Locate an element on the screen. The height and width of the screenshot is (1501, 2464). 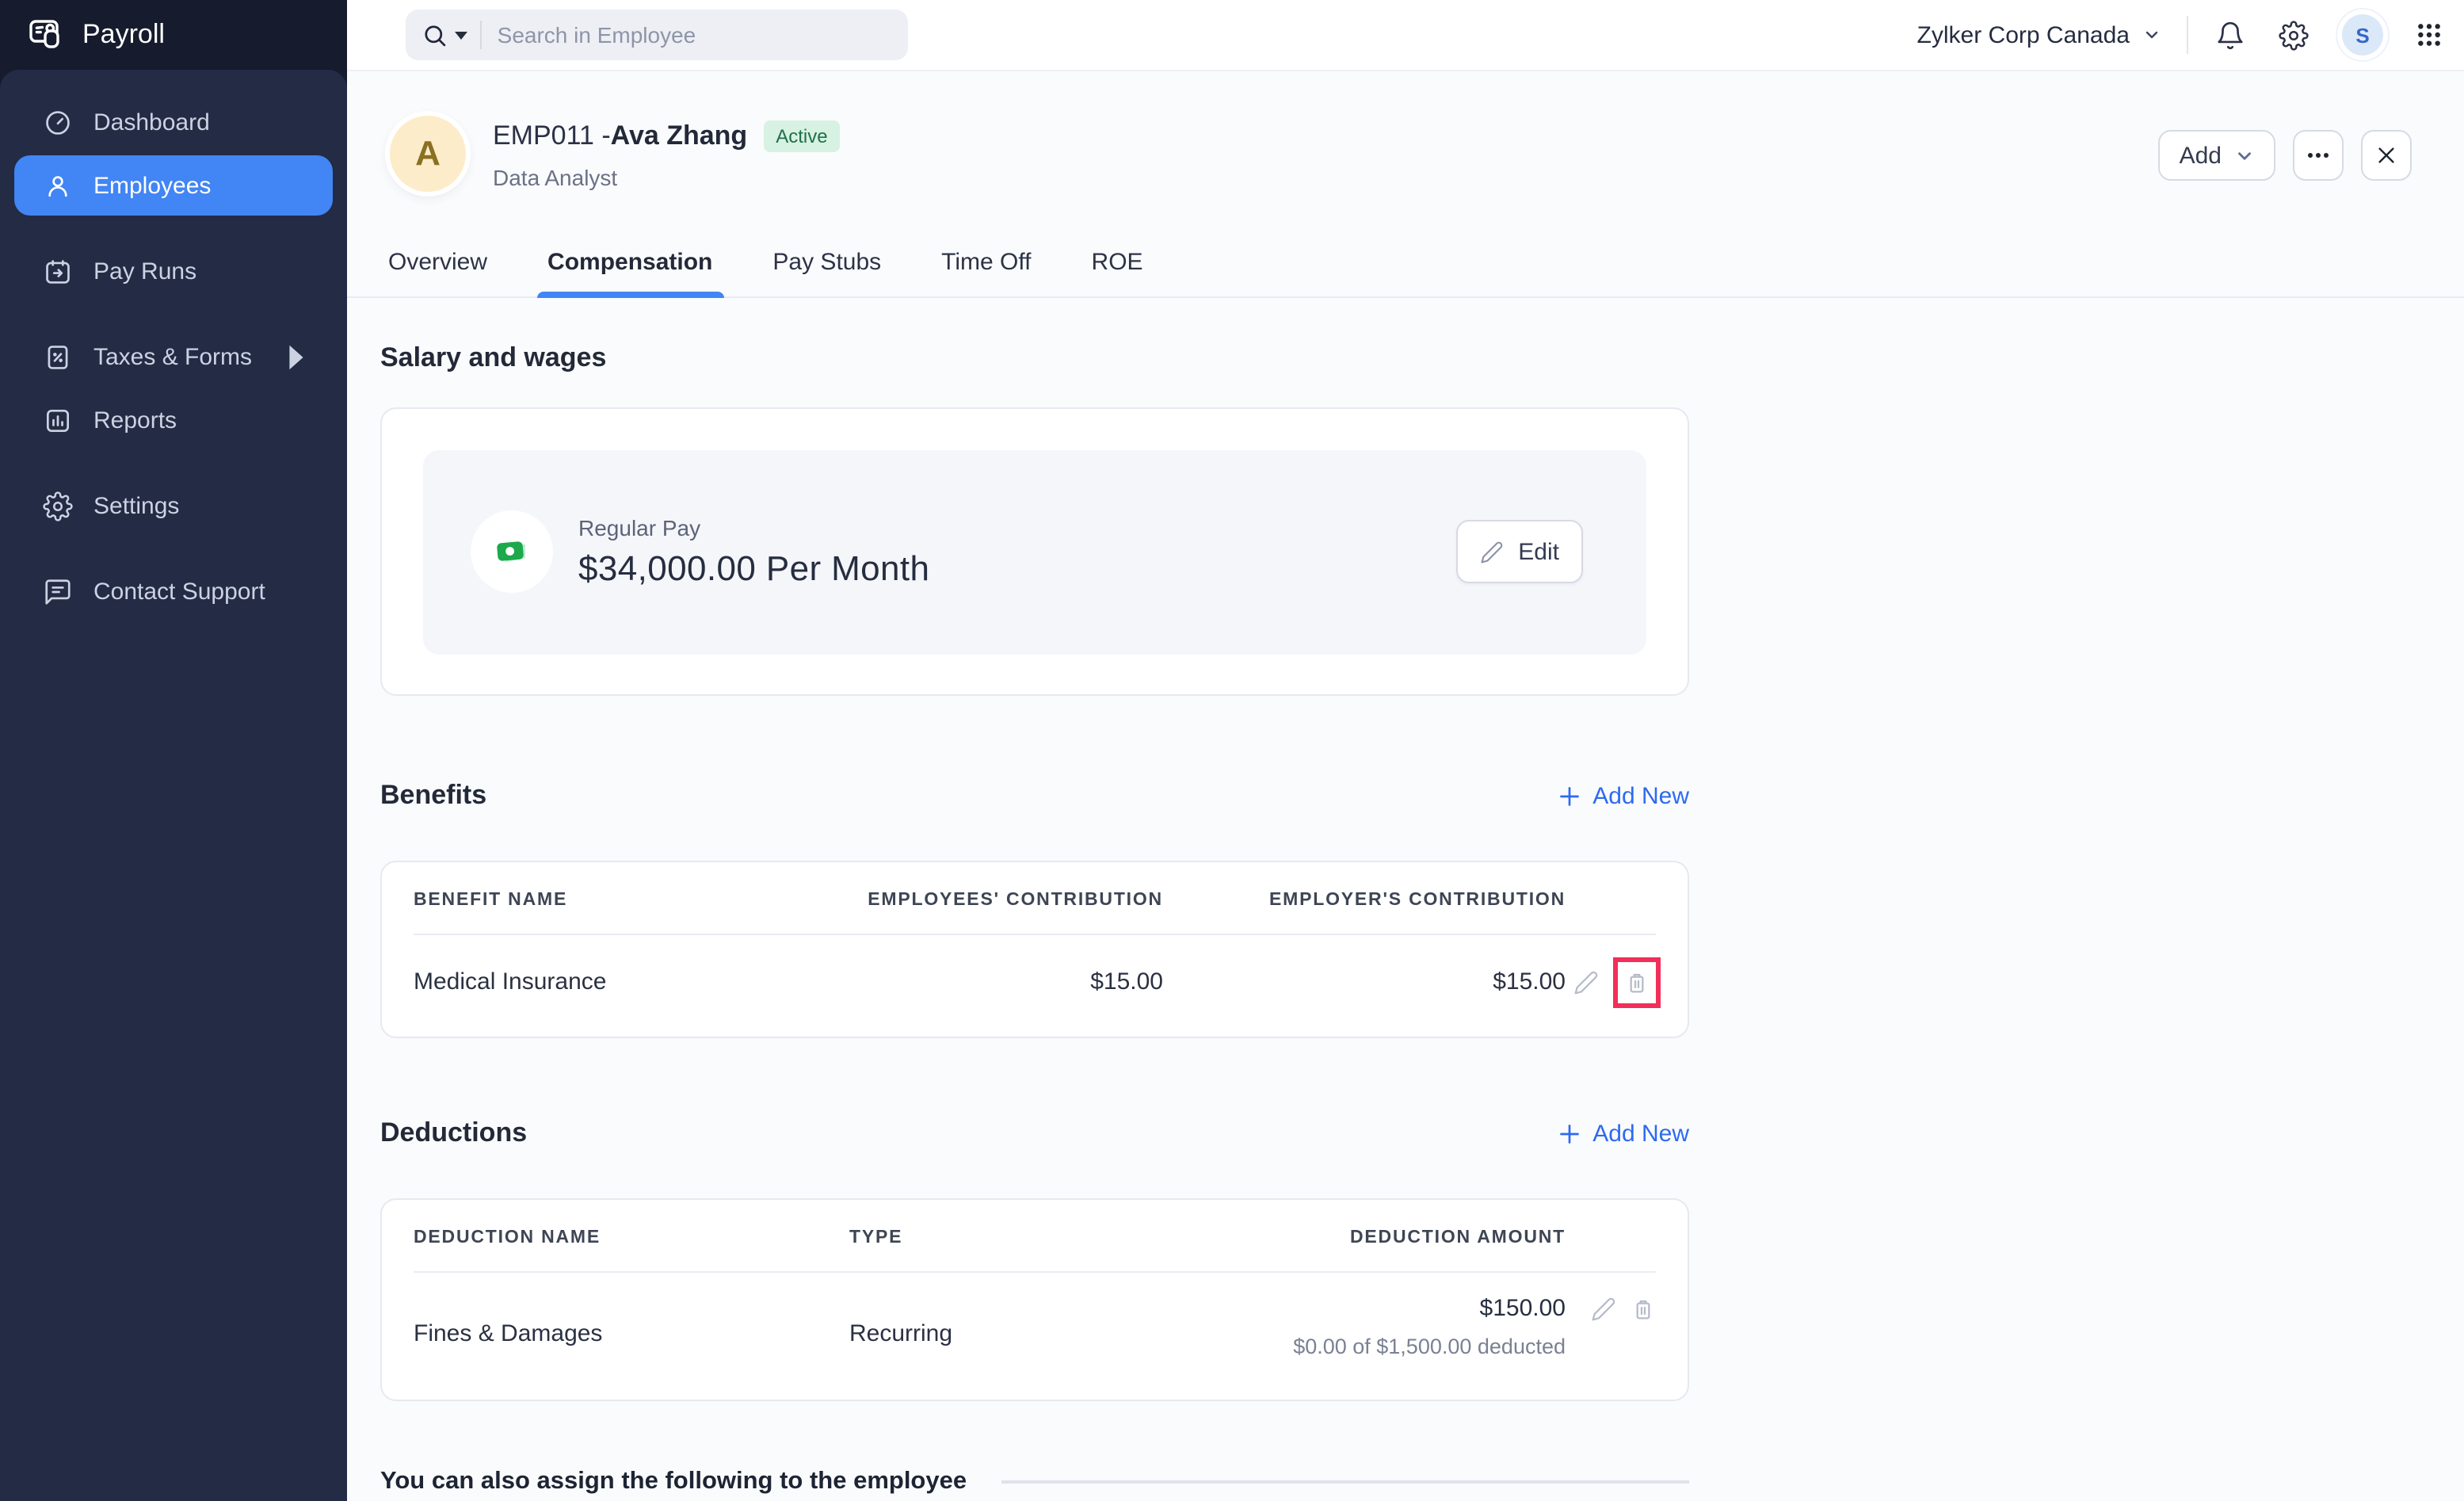
chat-bubble-icon is located at coordinates (58, 591).